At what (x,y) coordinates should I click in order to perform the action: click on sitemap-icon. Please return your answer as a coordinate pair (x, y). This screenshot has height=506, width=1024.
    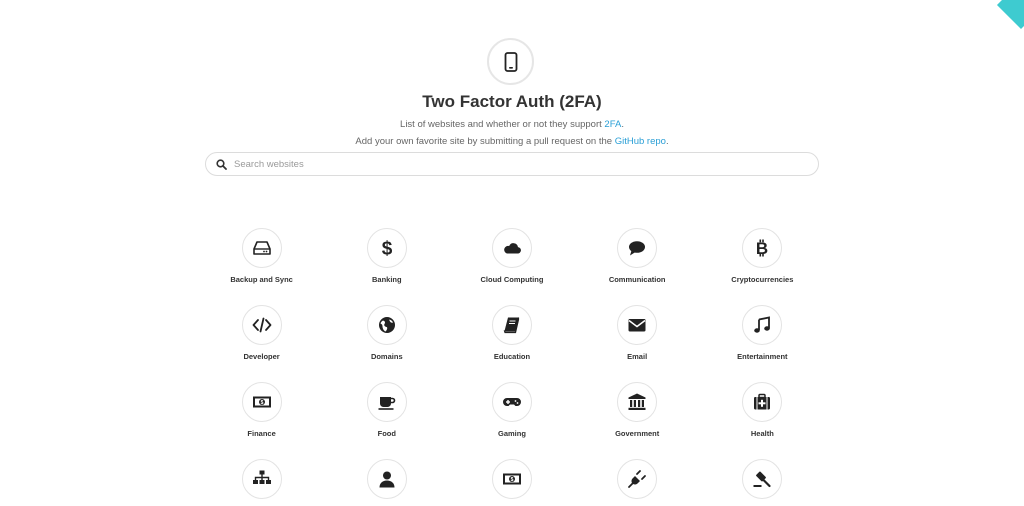
    Looking at the image, I should click on (261, 477).